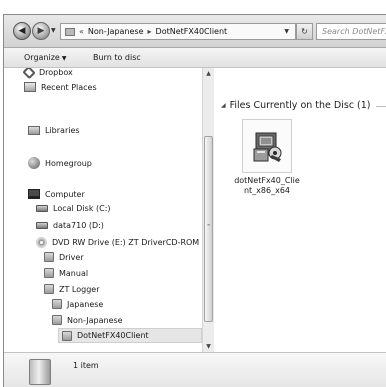 The image size is (386, 387). I want to click on sidebar-item-driver: Driver, so click(64, 257).